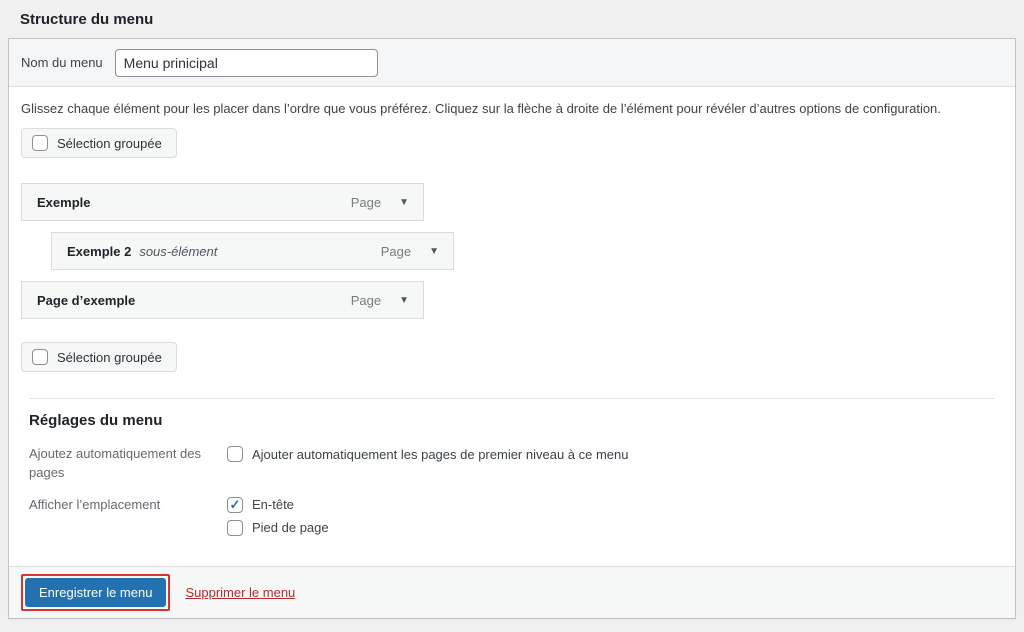 The image size is (1024, 632). What do you see at coordinates (99, 251) in the screenshot?
I see `menu-item-title: Exemple 2` at bounding box center [99, 251].